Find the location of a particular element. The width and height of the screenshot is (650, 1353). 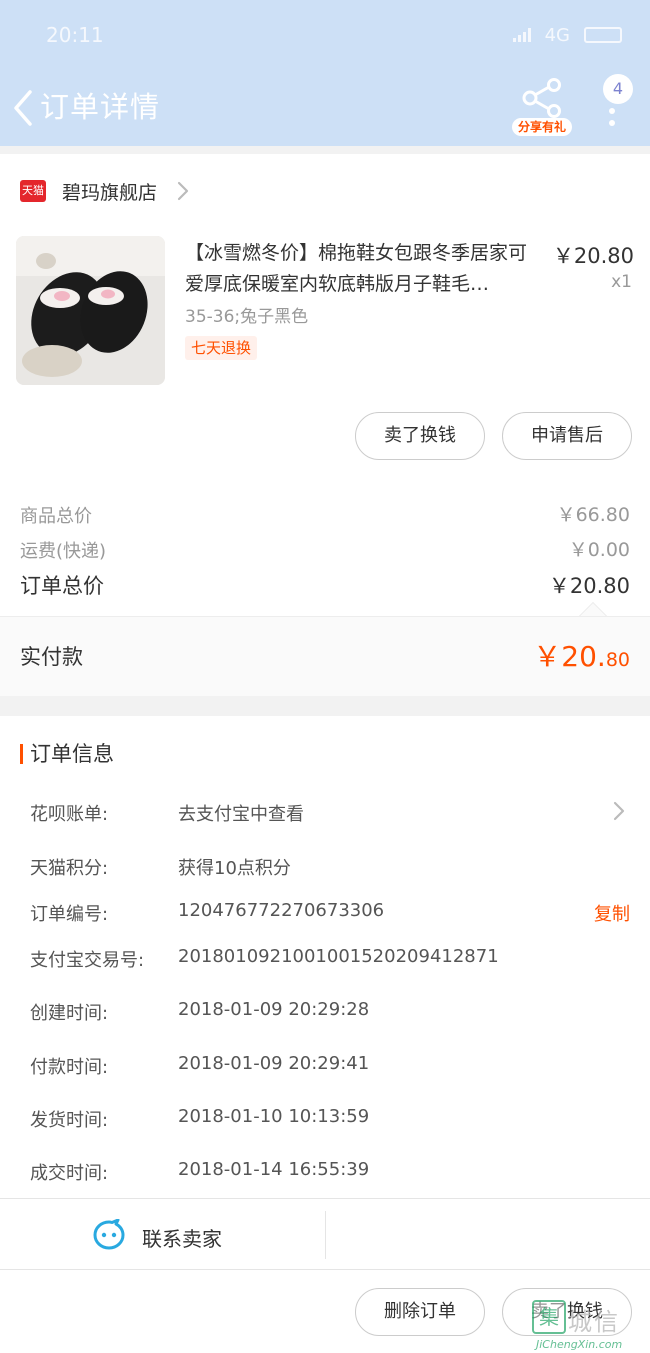

nav-header: 订单详情 分享有礼 4 is located at coordinates (325, 108).